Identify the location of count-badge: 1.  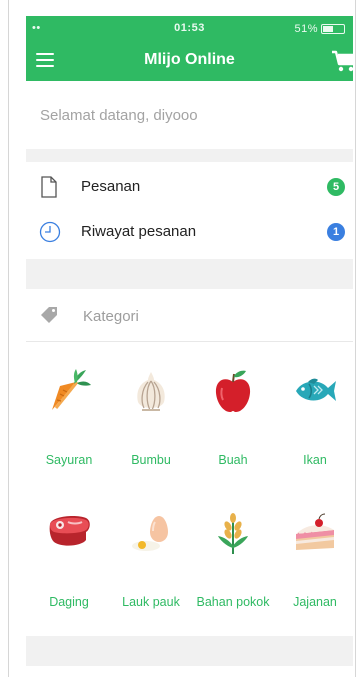
(336, 232).